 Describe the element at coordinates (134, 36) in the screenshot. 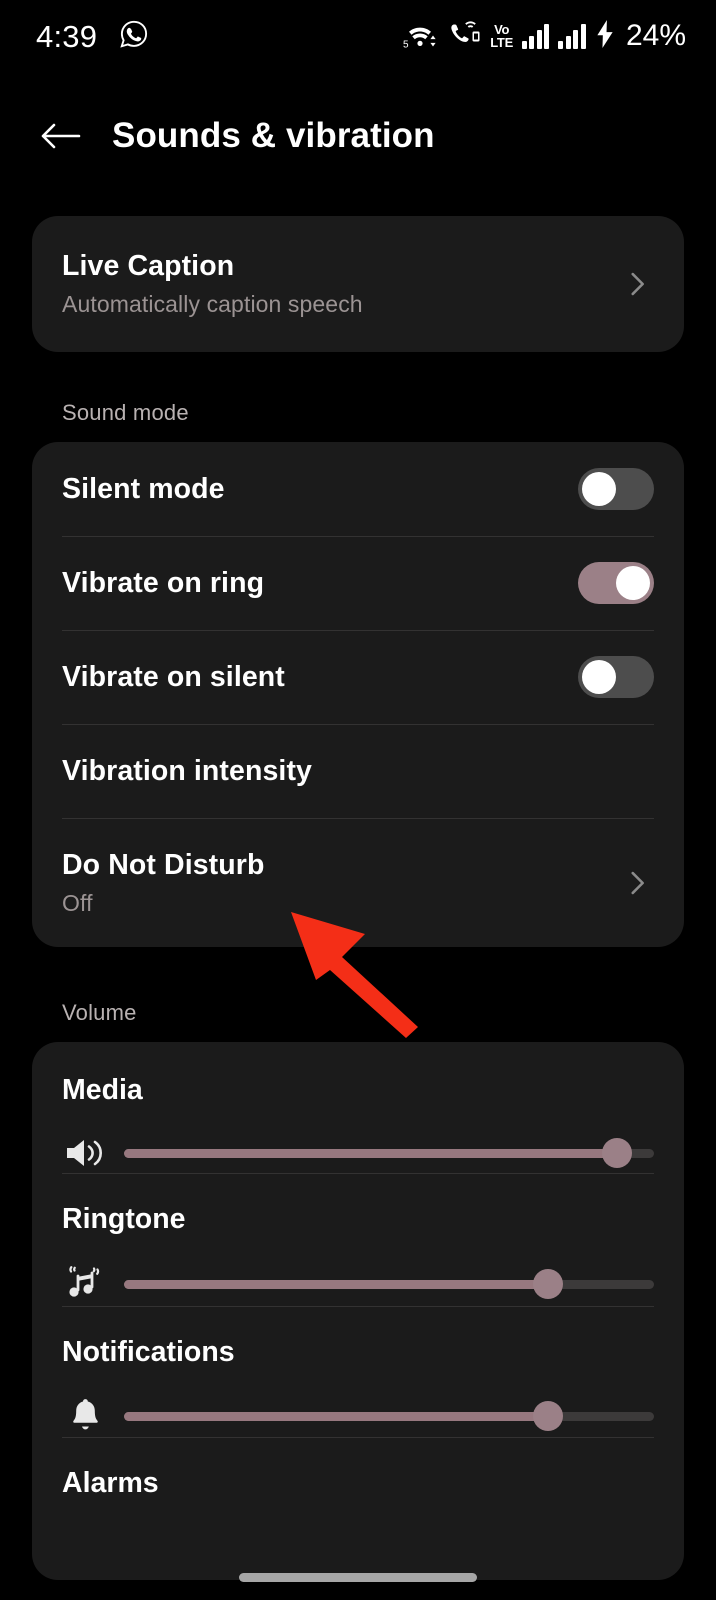

I see `whatsapp-icon` at that location.